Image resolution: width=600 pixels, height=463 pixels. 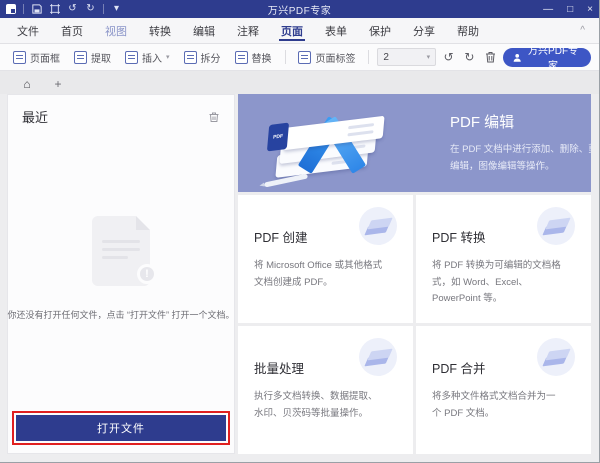 What do you see at coordinates (147, 274) in the screenshot?
I see `exclamation-badge-icon: !` at bounding box center [147, 274].